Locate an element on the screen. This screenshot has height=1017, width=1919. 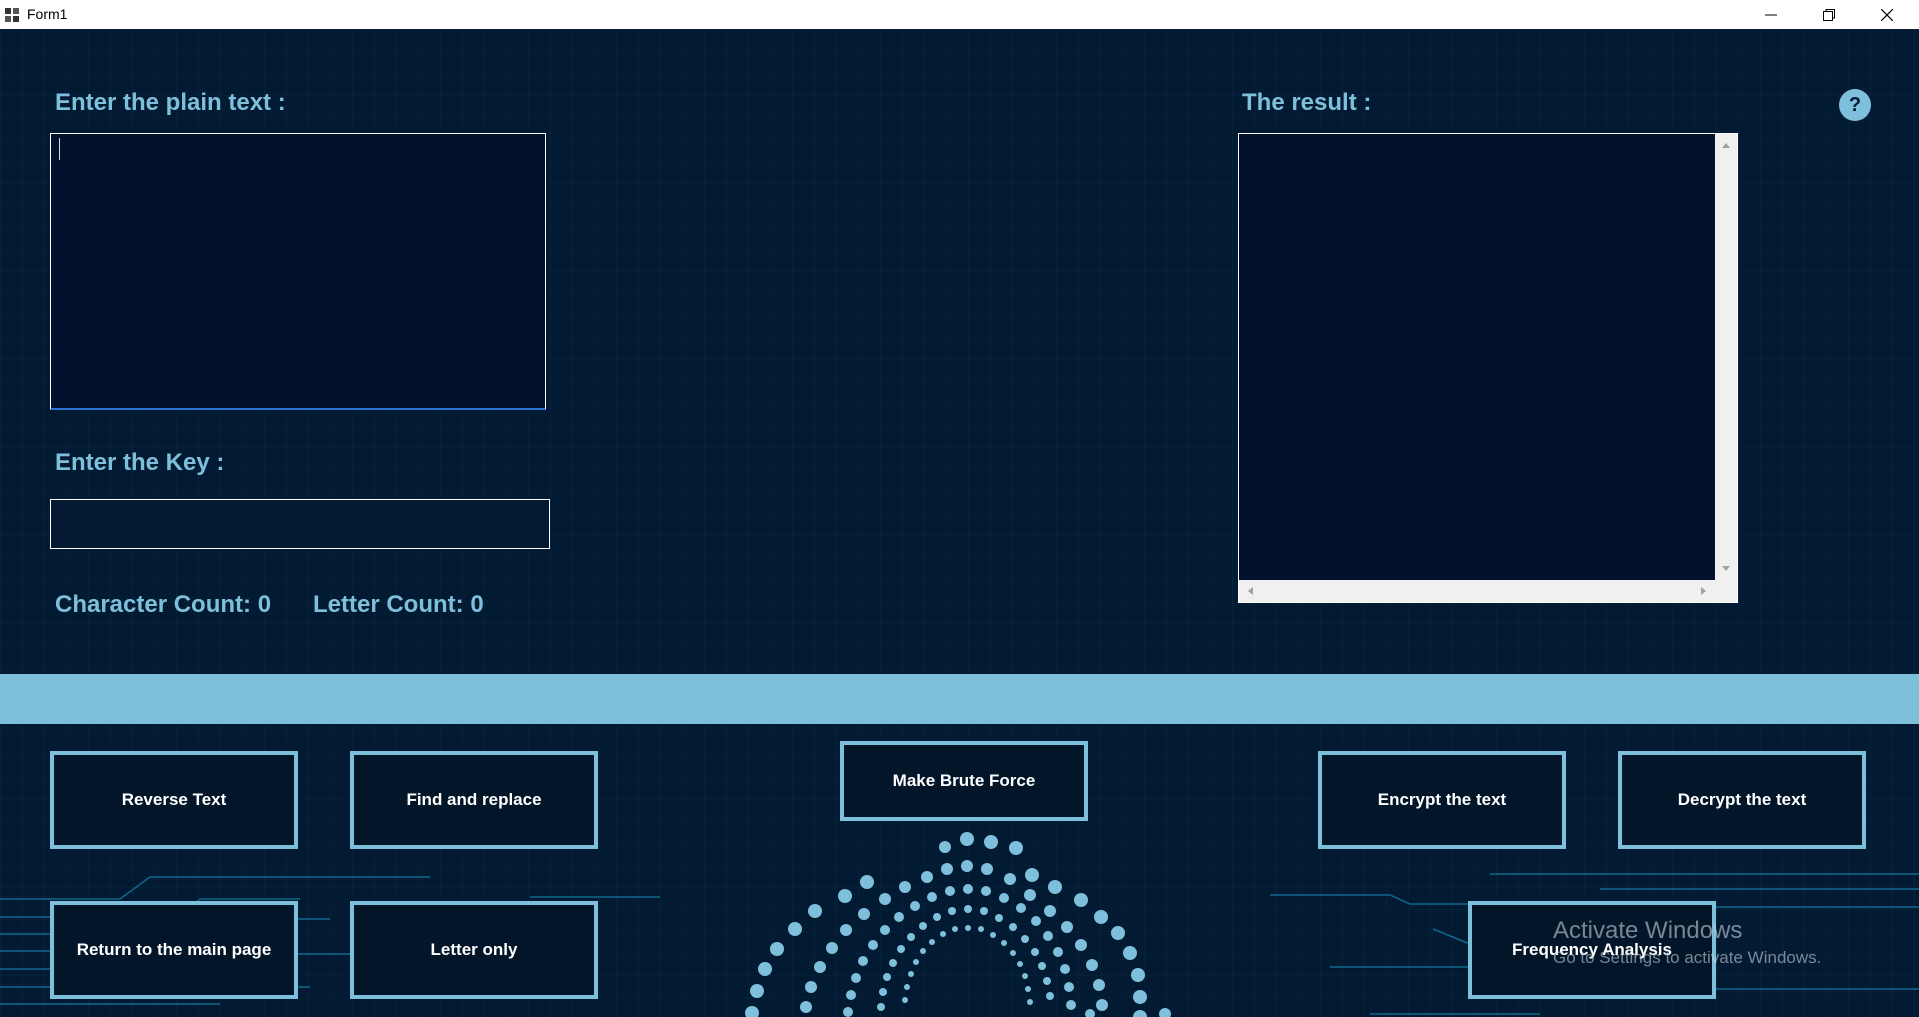
separator-band is located at coordinates (959, 699).